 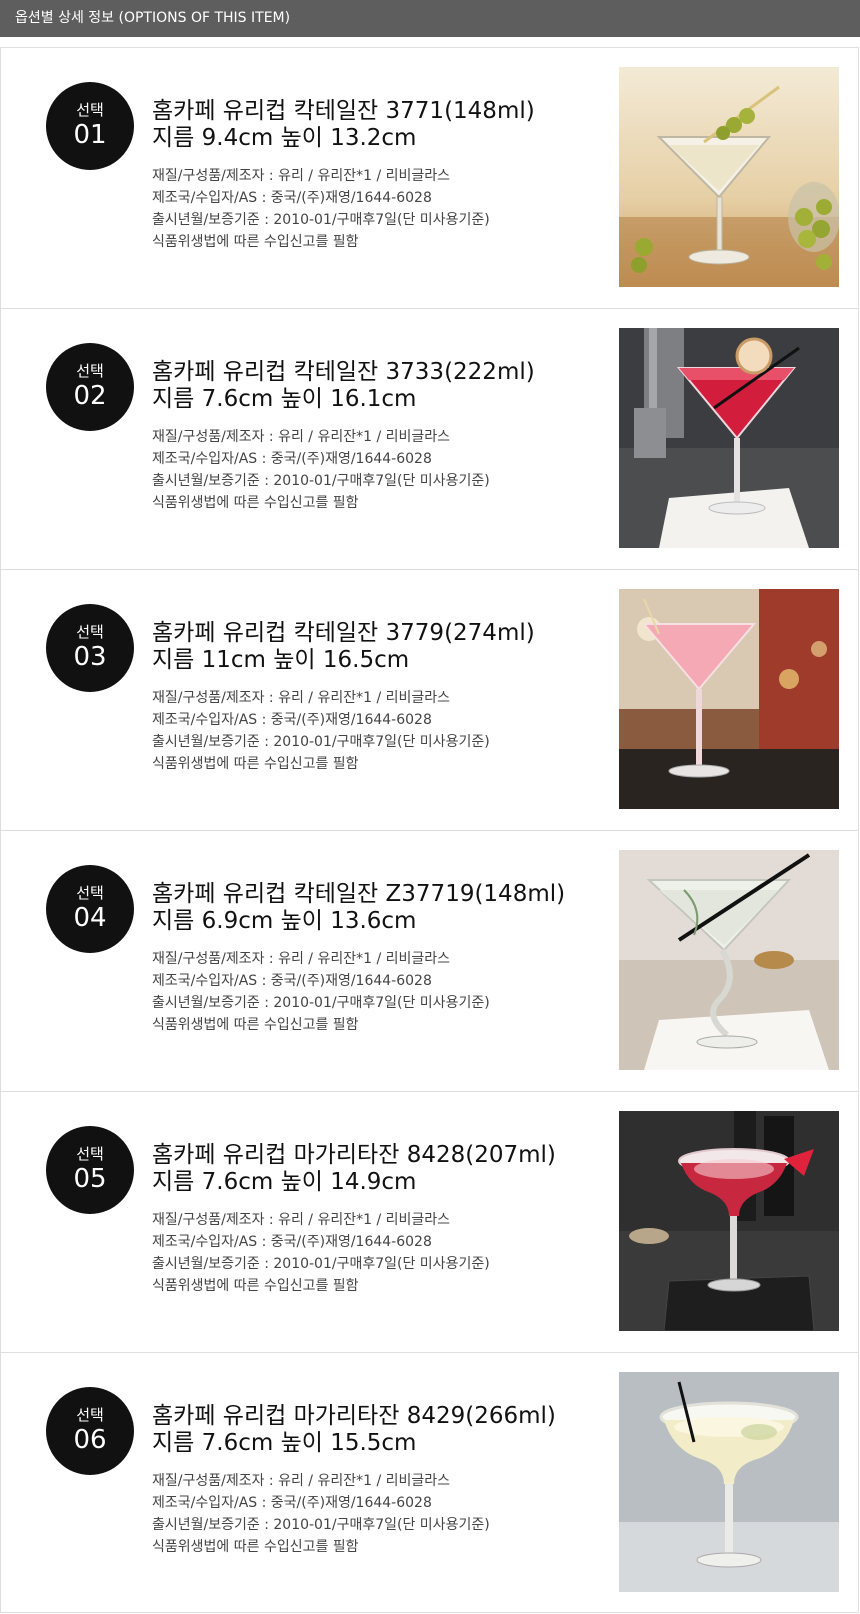 I want to click on product-dimensions: 지름 9.4cm 높이 13.2cm, so click(x=284, y=138).